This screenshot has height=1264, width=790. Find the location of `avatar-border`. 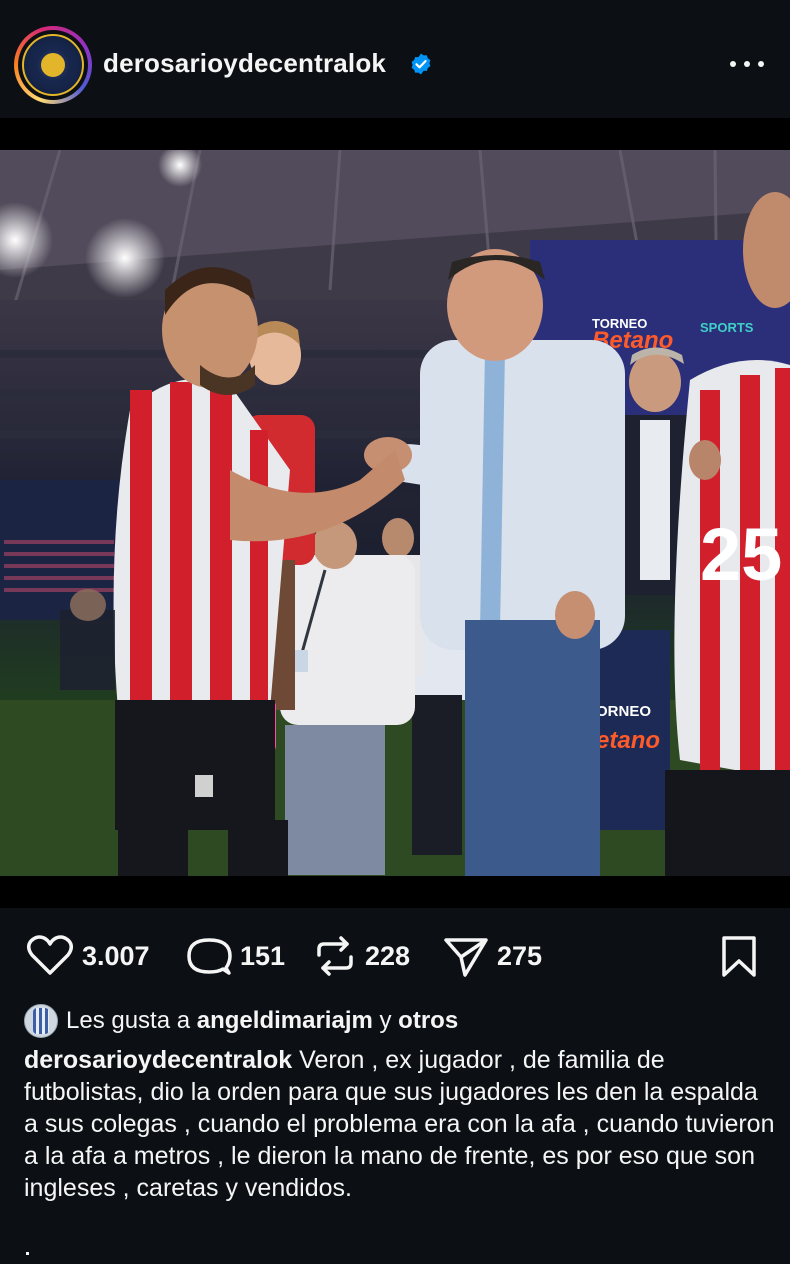

avatar-border is located at coordinates (53, 65).